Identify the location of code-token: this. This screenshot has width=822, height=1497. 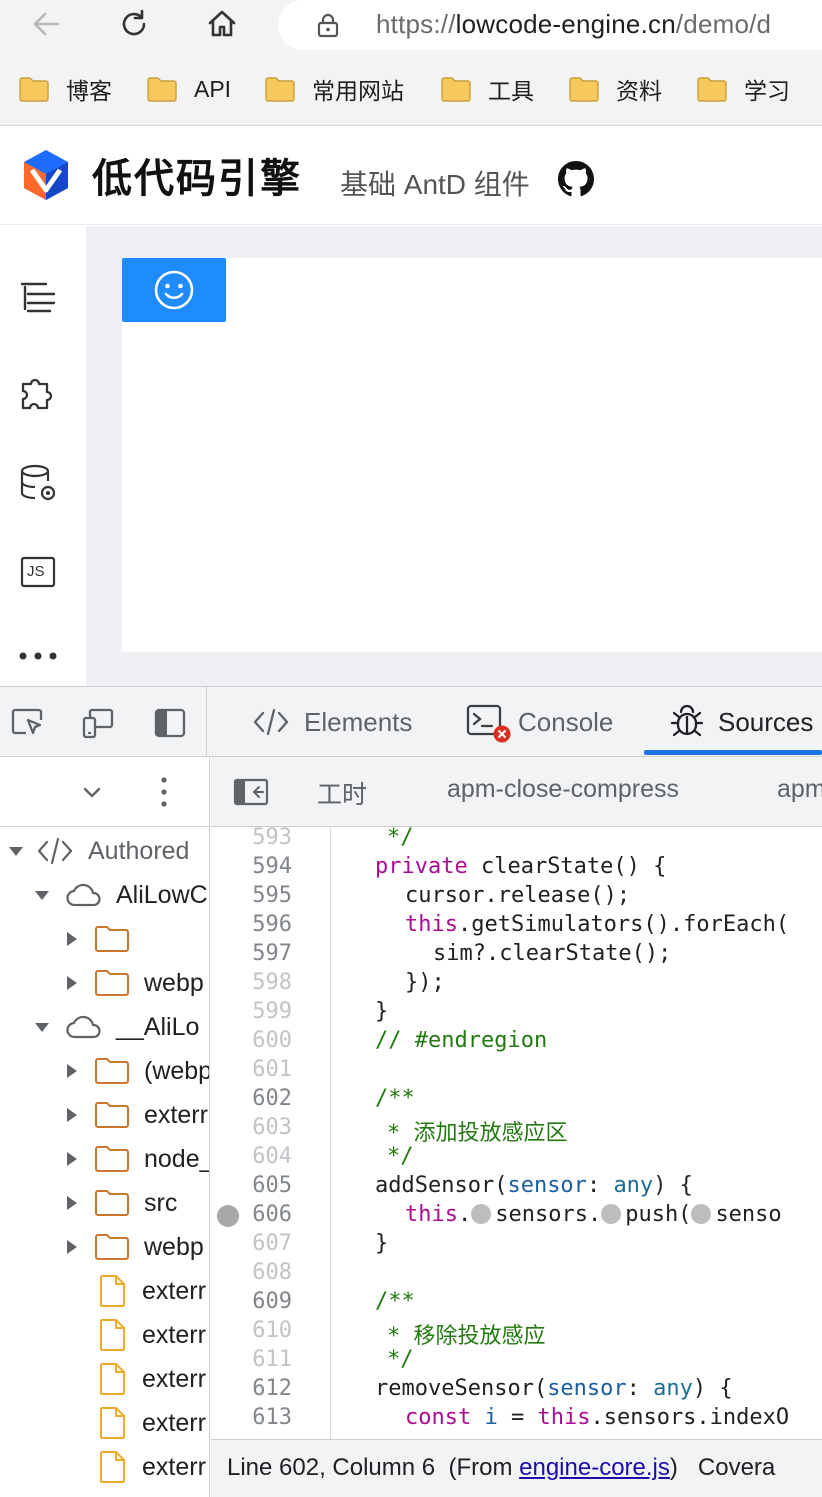
(431, 924).